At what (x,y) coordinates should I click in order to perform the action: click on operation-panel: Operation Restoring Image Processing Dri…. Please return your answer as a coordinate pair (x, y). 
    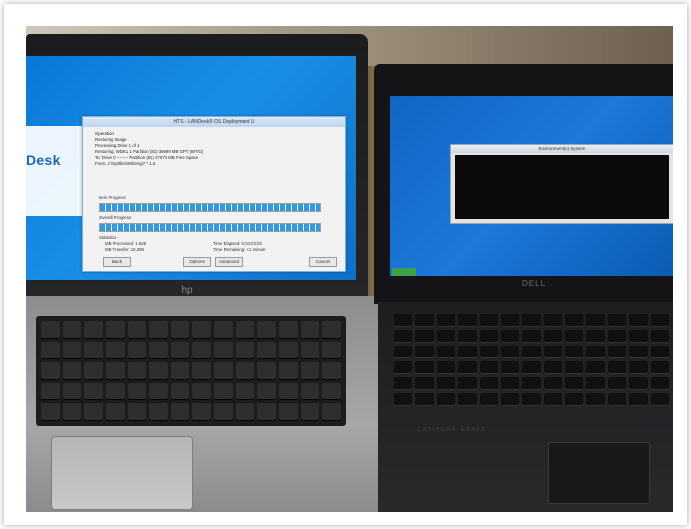
    Looking at the image, I should click on (216, 149).